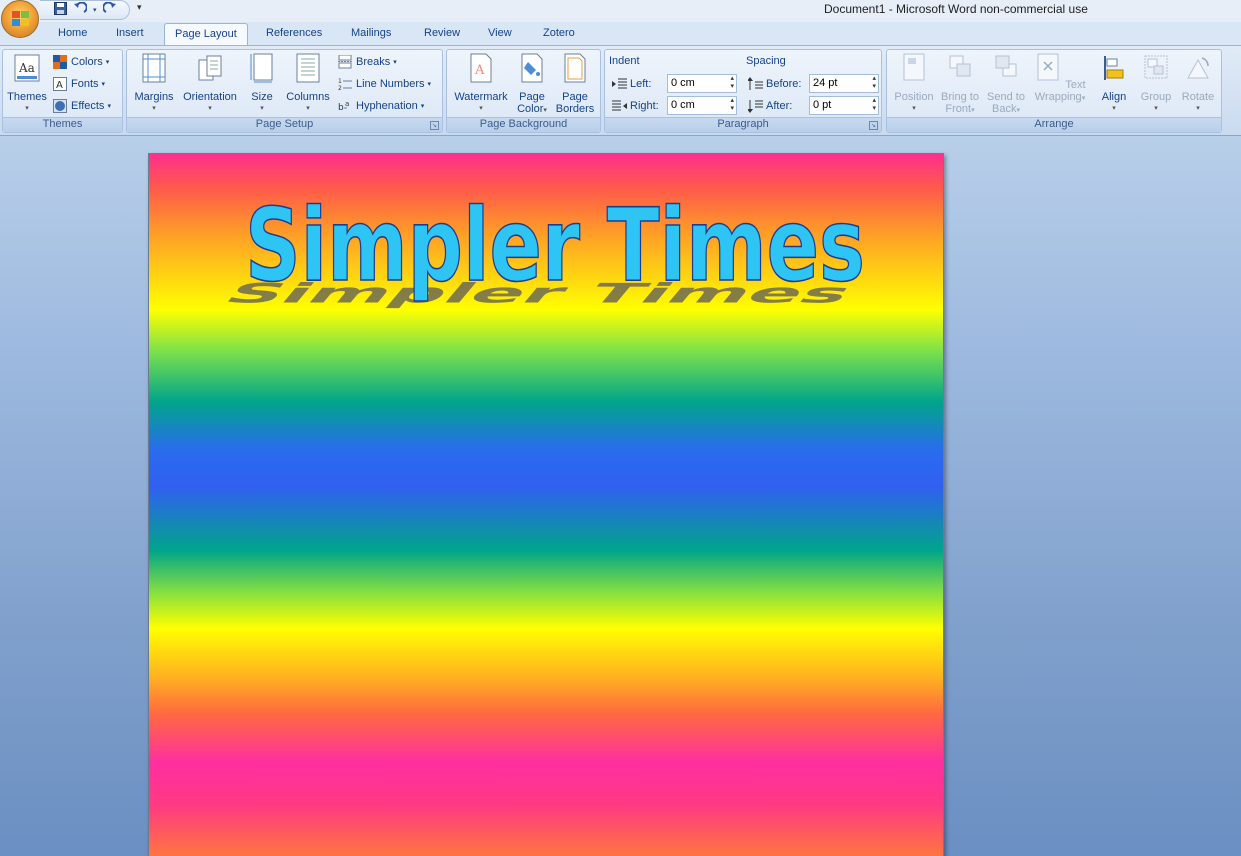  Describe the element at coordinates (575, 83) in the screenshot. I see `page-borders-button: Page Borders` at that location.